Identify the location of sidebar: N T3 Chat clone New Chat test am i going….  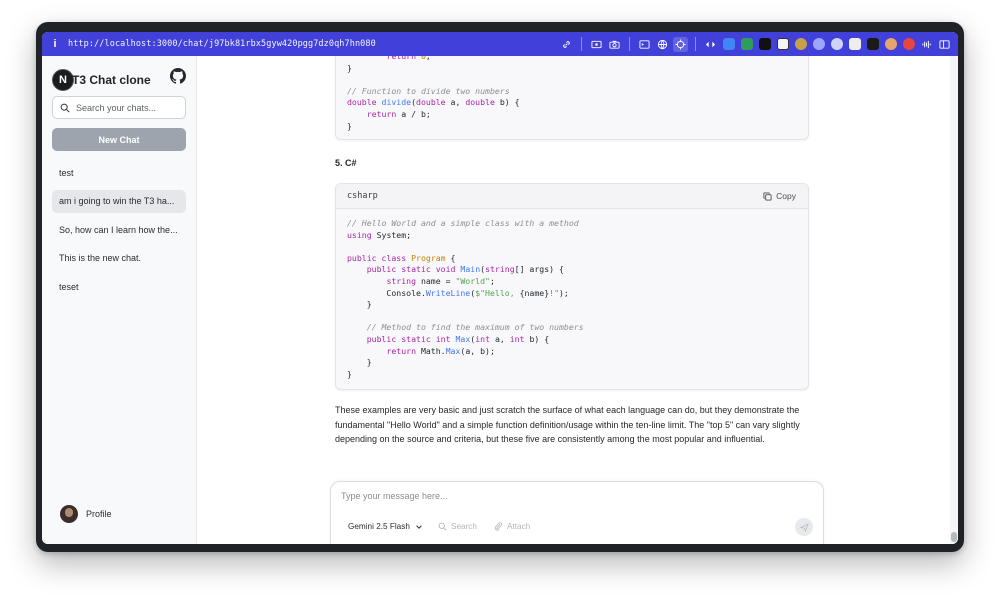
(119, 300).